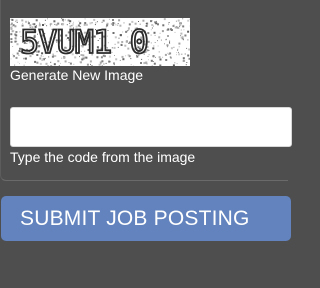 The height and width of the screenshot is (288, 320). What do you see at coordinates (146, 218) in the screenshot?
I see `submit-job-posting-button: SUBMIT JOB POSTING` at bounding box center [146, 218].